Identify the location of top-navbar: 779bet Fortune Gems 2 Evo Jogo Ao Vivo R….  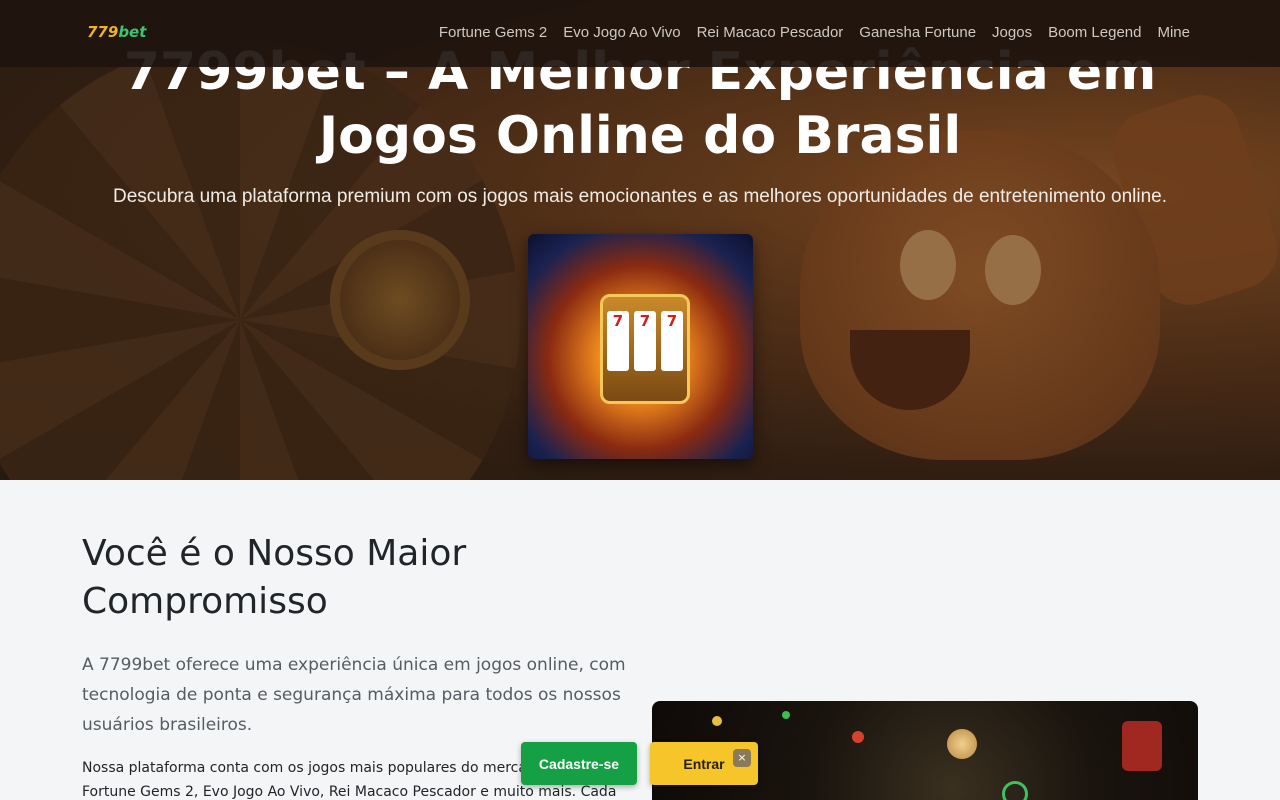
(640, 33).